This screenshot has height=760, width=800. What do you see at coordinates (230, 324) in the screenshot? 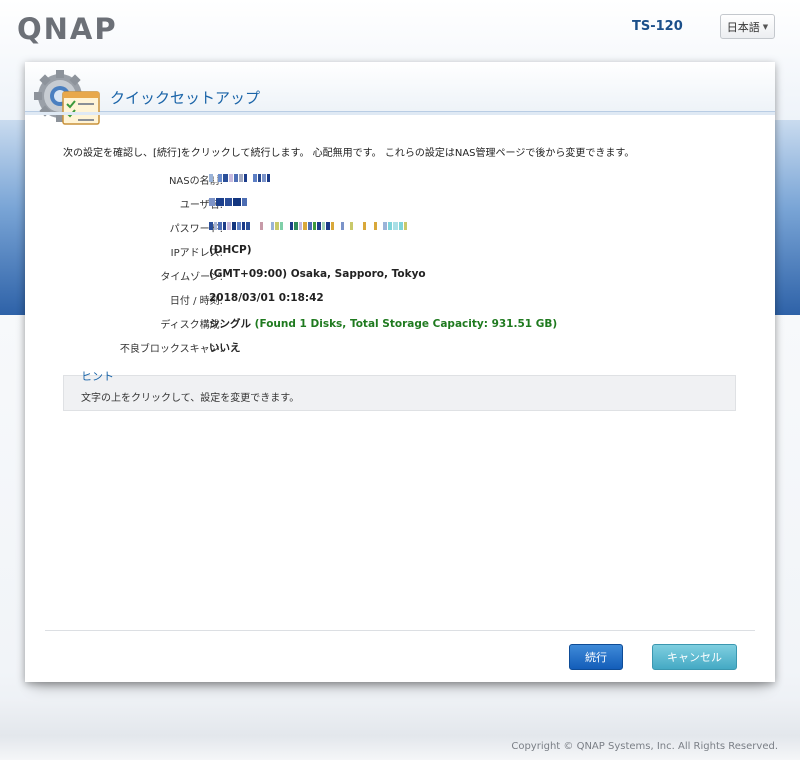
I see `disk-config-mode: シングル` at bounding box center [230, 324].